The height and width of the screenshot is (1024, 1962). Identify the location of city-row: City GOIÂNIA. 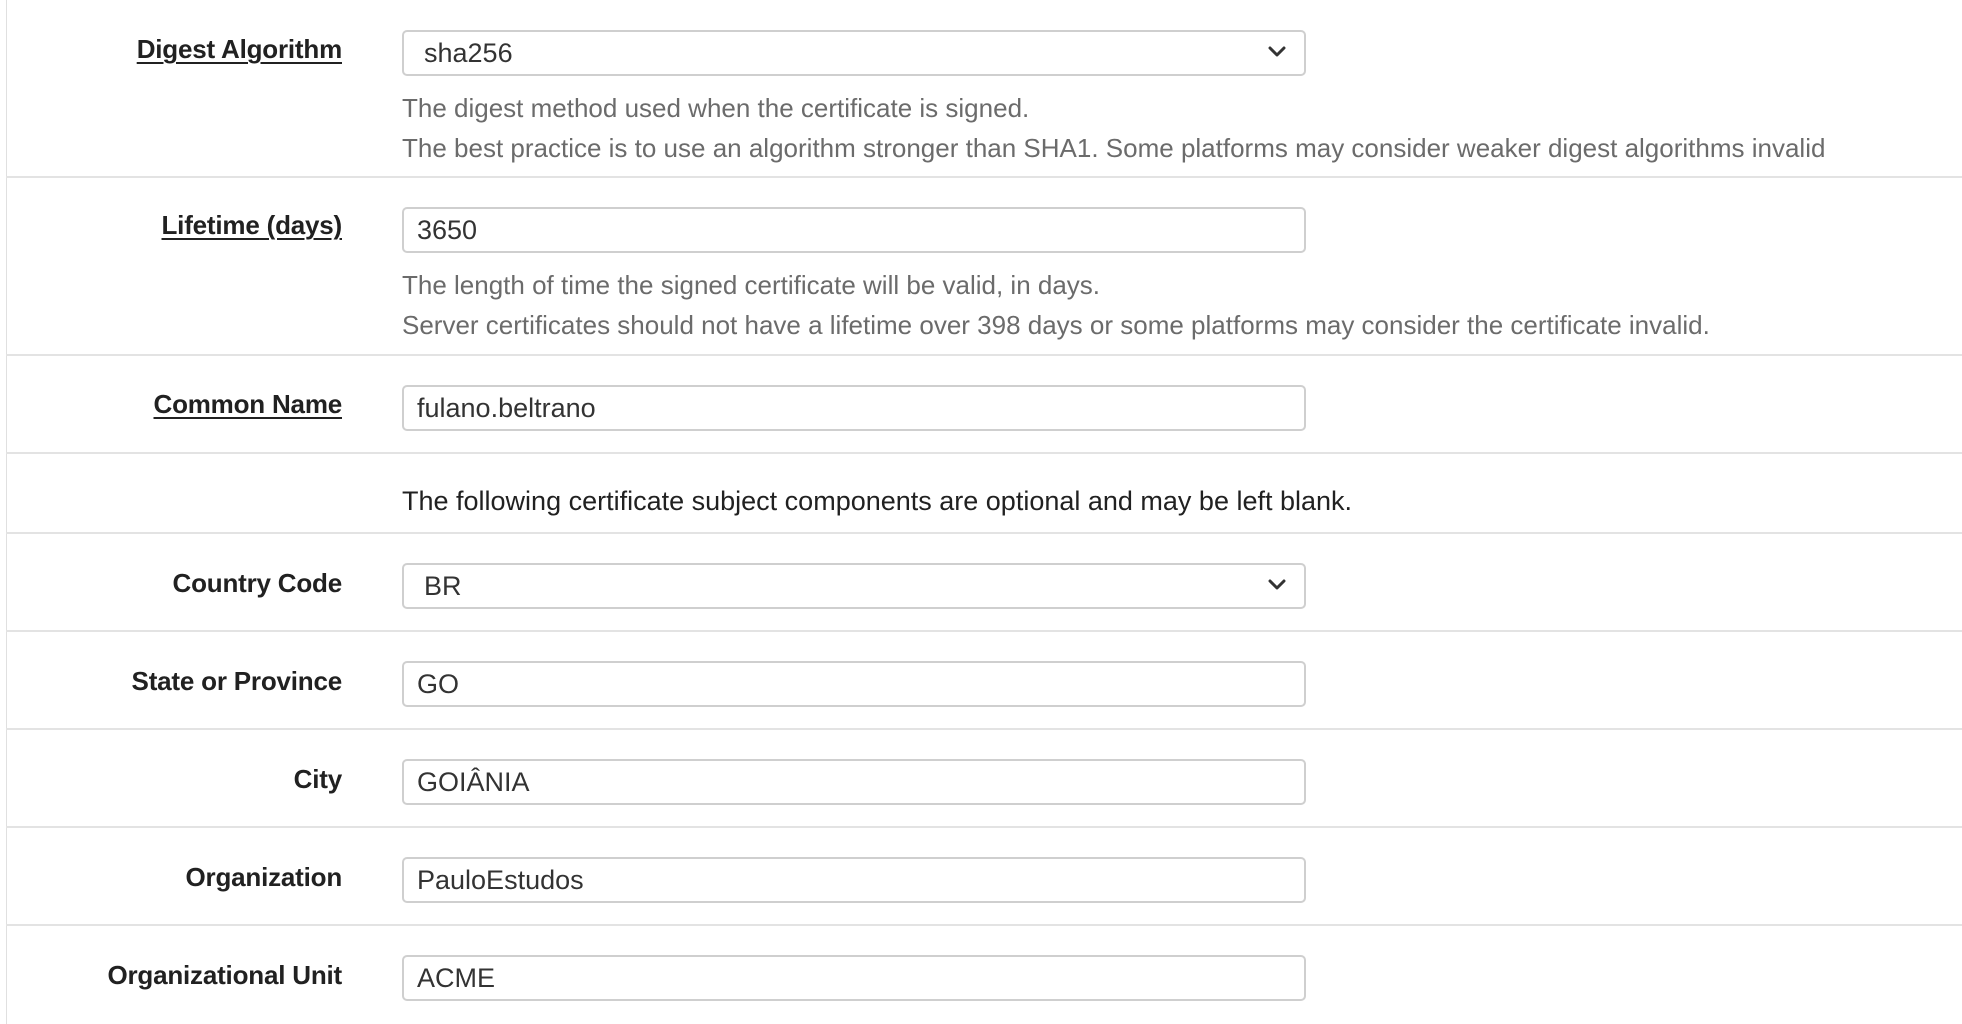
(984, 779).